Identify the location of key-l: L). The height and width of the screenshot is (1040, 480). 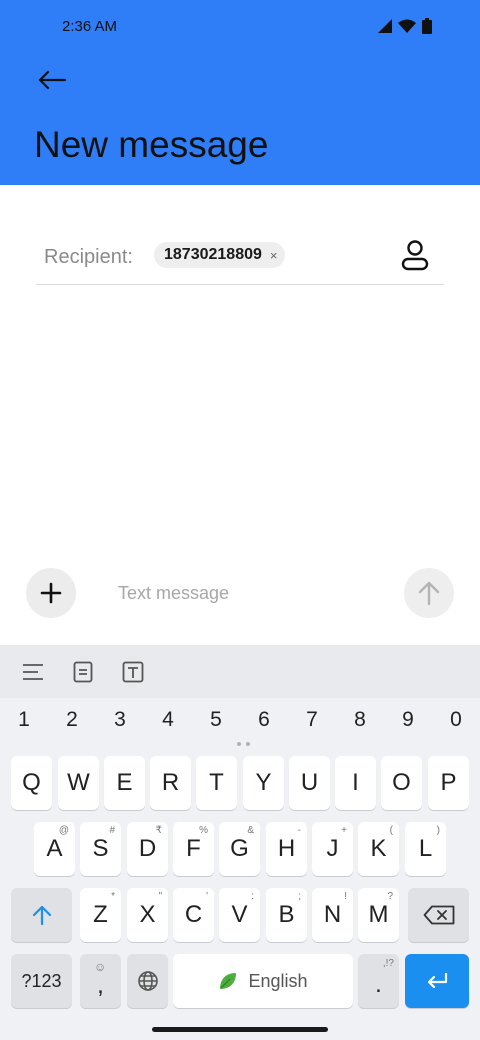
(425, 849).